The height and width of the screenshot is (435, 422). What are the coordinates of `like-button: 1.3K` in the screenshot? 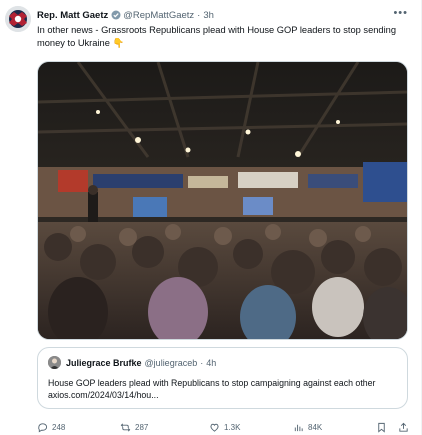 It's located at (224, 427).